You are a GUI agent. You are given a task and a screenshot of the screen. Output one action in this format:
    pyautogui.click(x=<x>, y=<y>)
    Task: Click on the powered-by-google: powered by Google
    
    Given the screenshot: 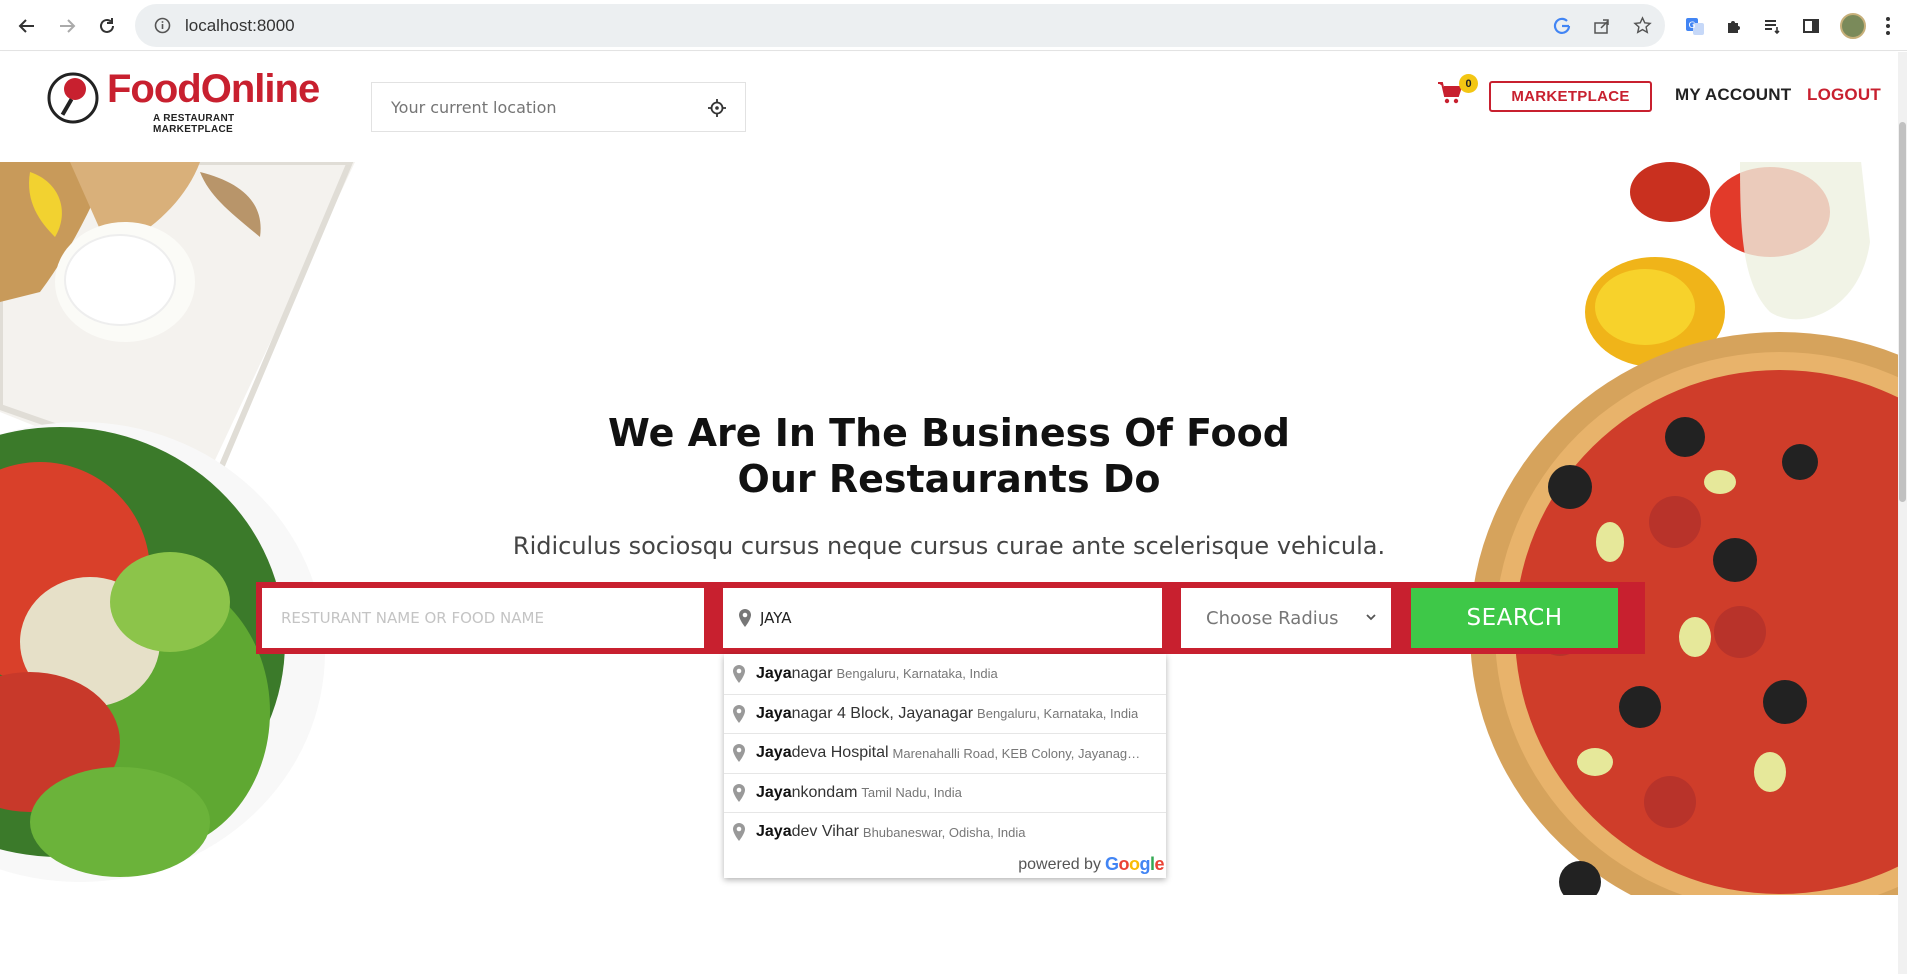 What is the action you would take?
    pyautogui.click(x=945, y=865)
    